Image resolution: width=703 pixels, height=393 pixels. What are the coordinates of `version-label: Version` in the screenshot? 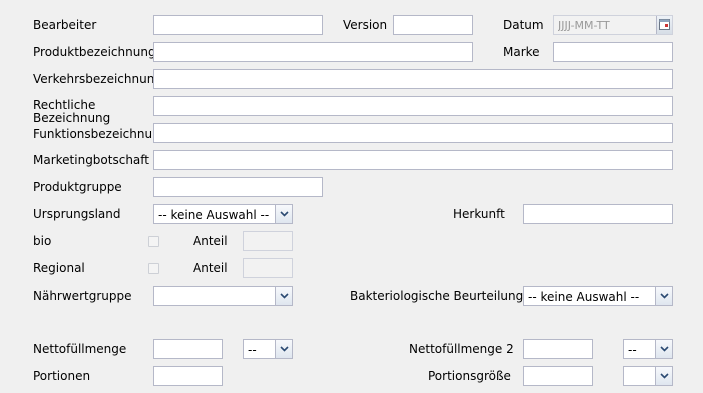 It's located at (365, 25).